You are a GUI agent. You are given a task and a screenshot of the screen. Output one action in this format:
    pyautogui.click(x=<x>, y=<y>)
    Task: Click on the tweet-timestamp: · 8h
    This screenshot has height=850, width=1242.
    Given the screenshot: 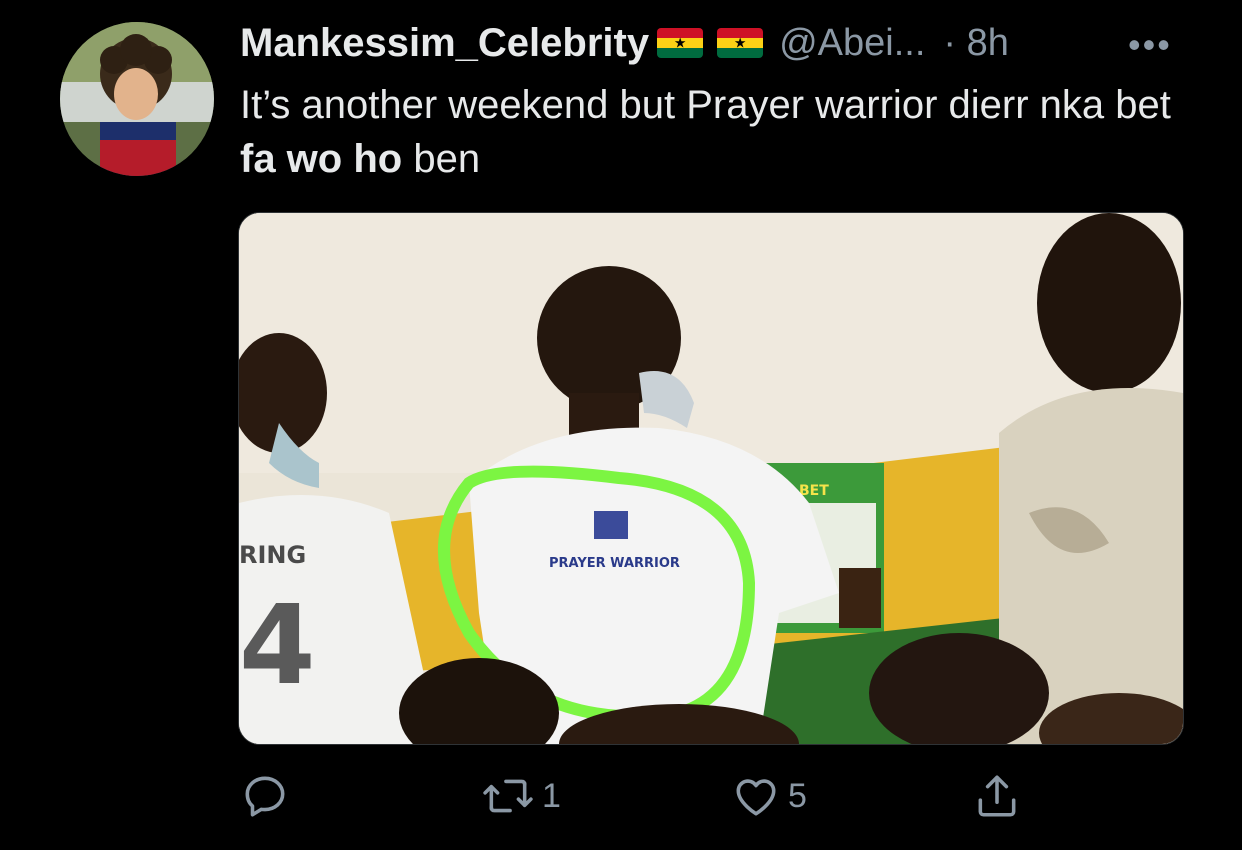 What is the action you would take?
    pyautogui.click(x=975, y=43)
    